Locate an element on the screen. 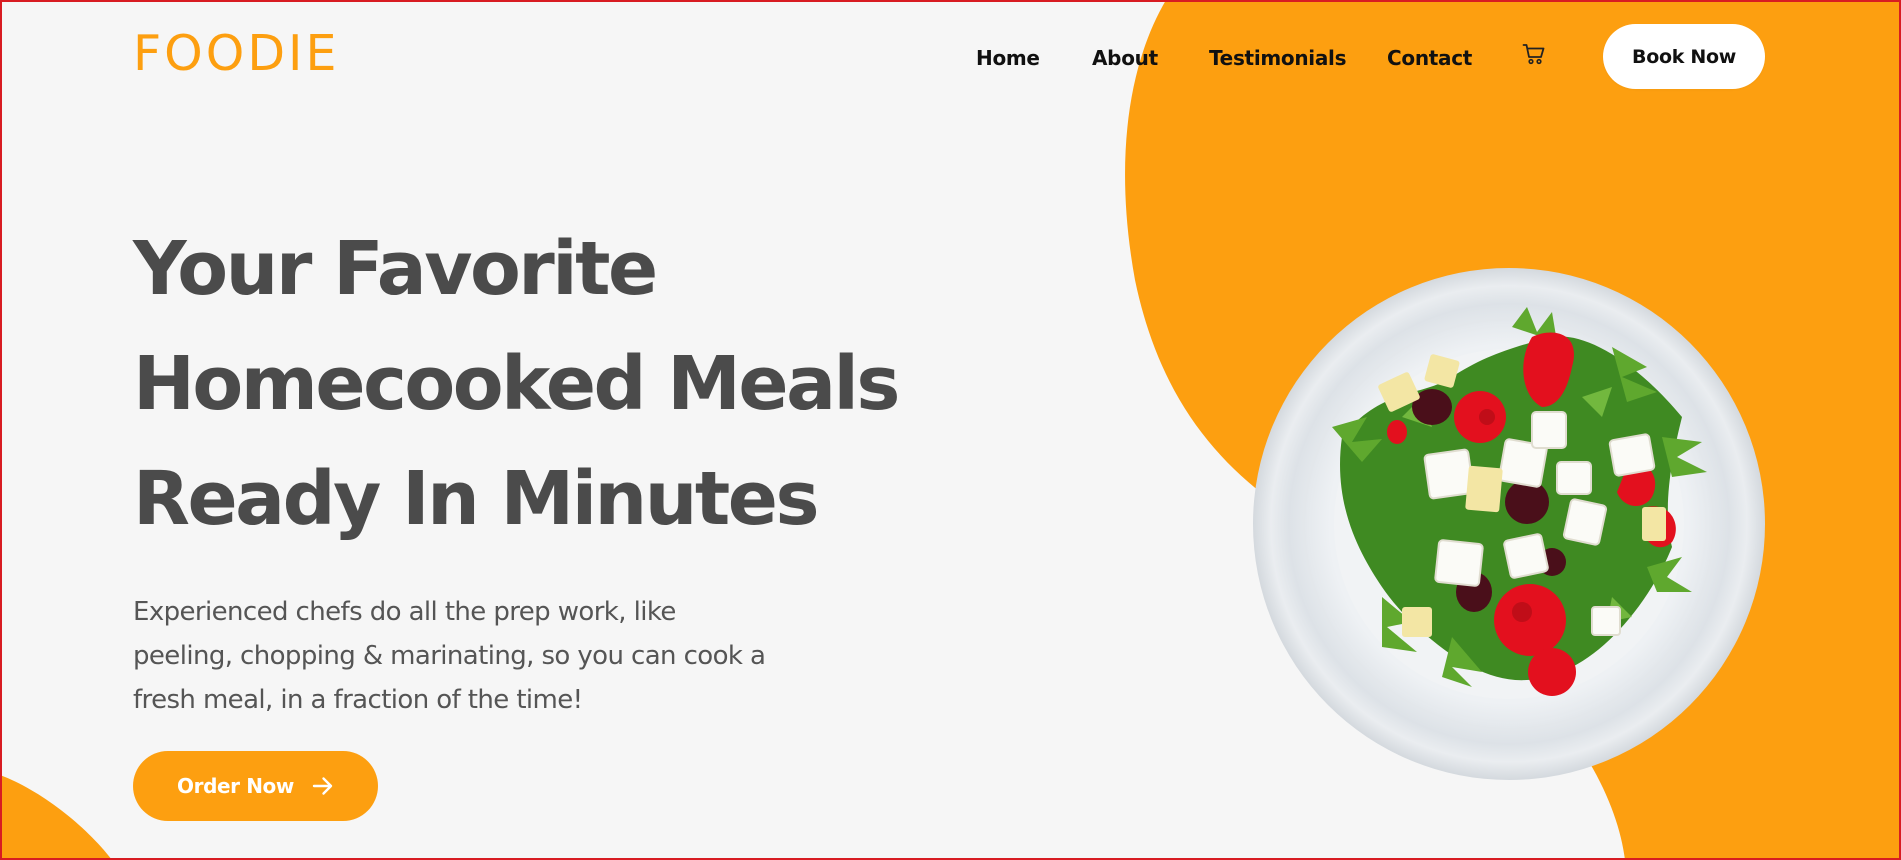 The image size is (1901, 860). orange-corner-blob is located at coordinates (56, 817).